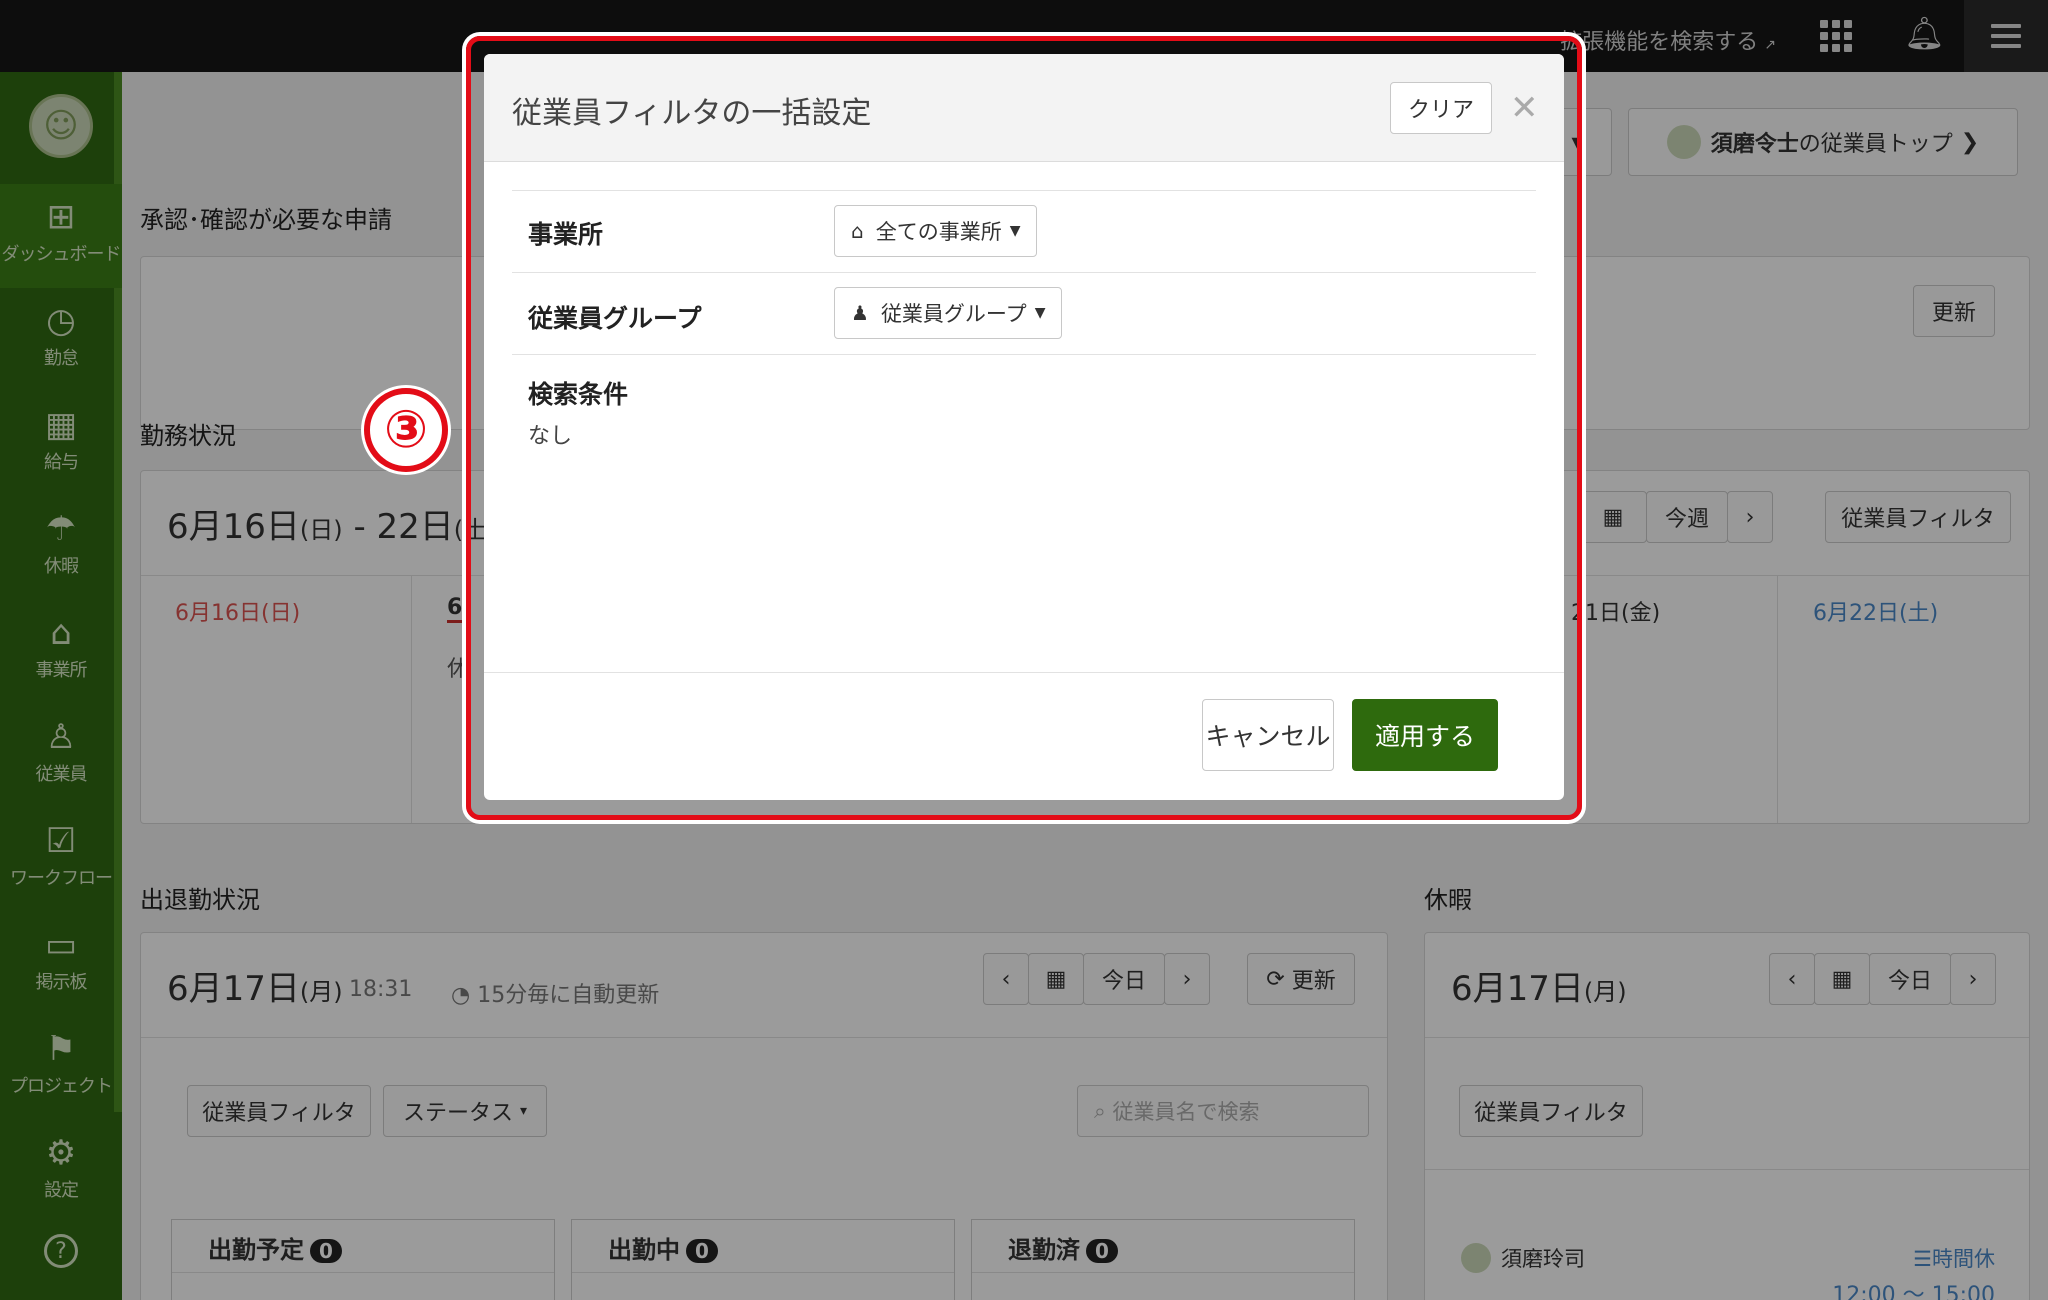 The image size is (2048, 1300). I want to click on modal-footer: キャンセル 適用する, so click(1024, 736).